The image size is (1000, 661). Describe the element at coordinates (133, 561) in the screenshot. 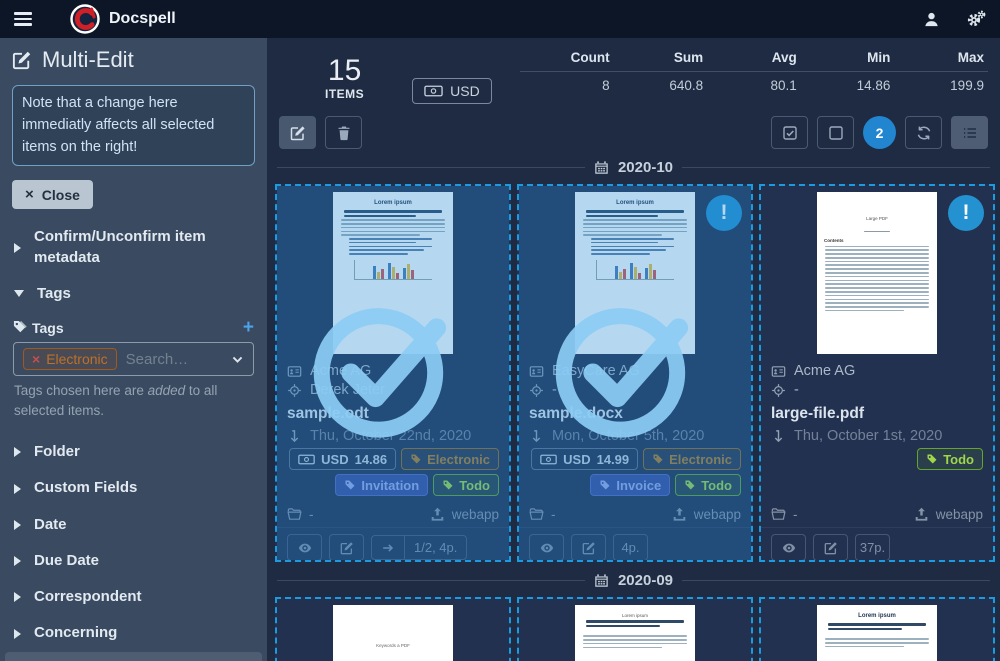

I see `sidebar-item-due-date: Due Date` at that location.